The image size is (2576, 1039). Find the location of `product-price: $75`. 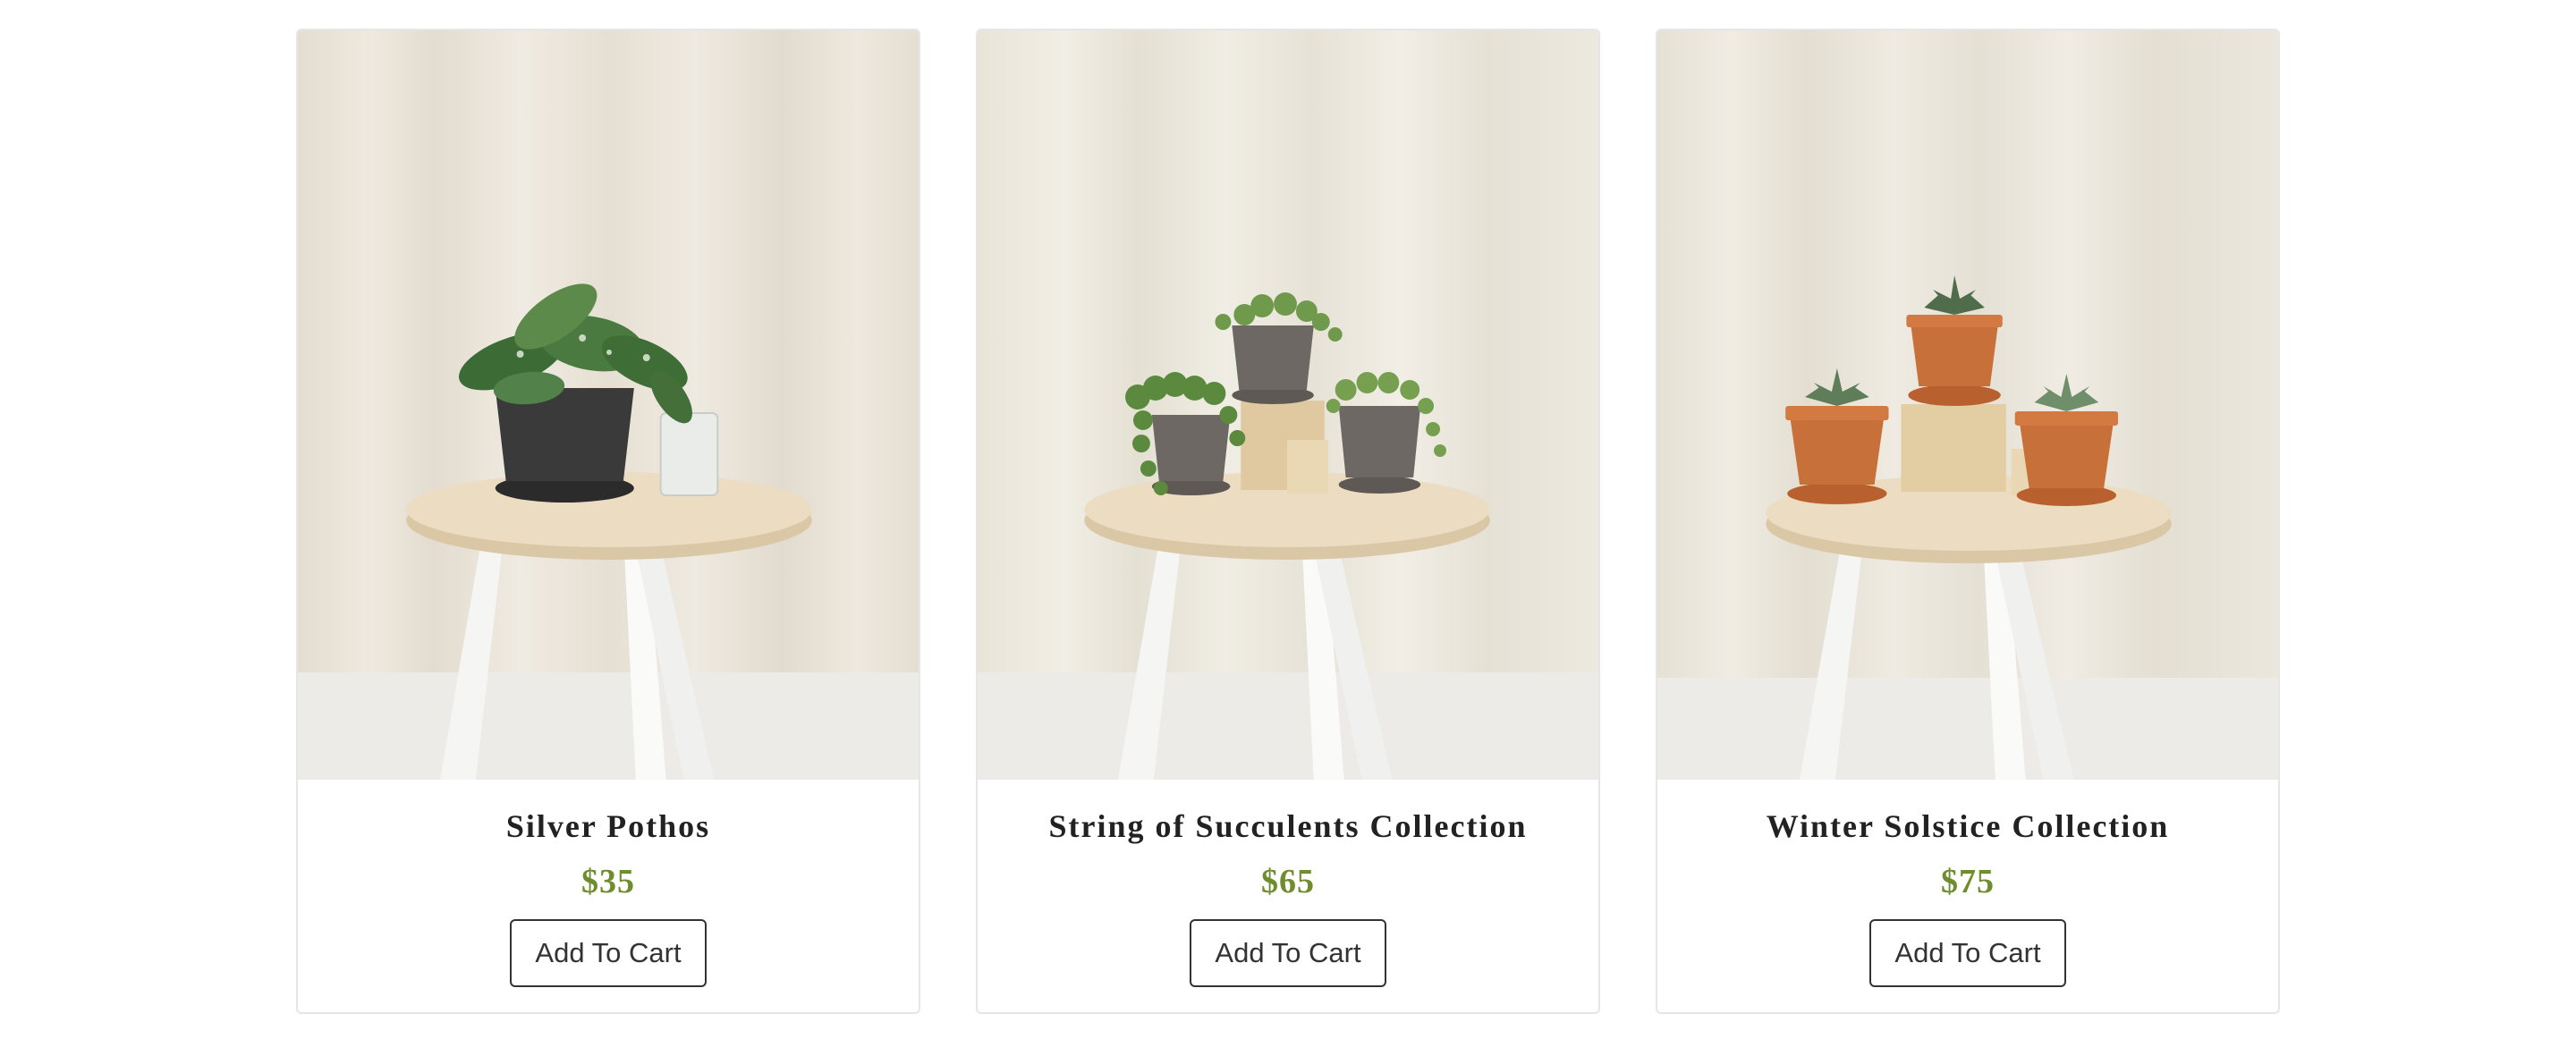

product-price: $75 is located at coordinates (1968, 881).